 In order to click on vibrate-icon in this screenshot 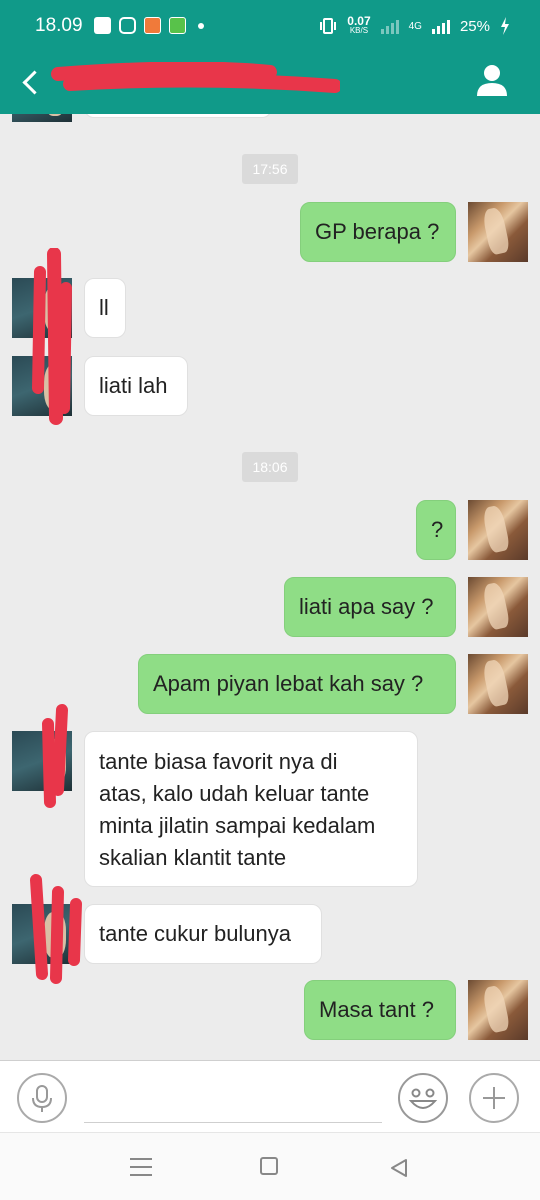, I will do `click(328, 26)`.